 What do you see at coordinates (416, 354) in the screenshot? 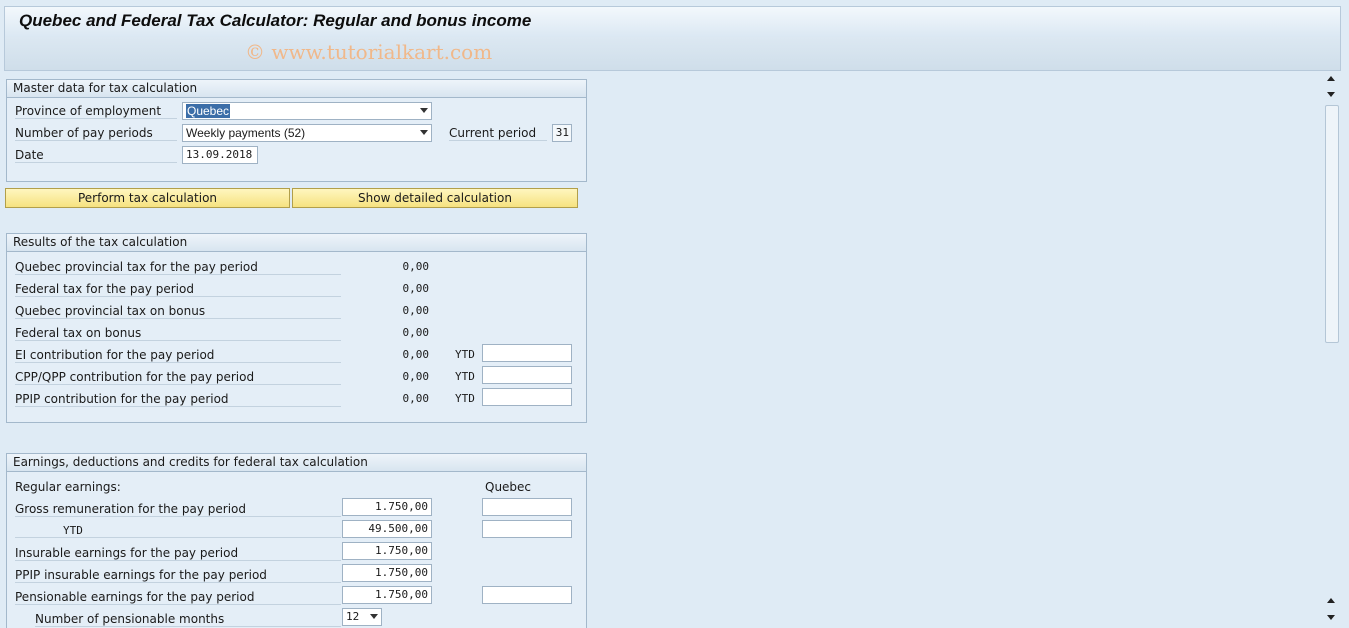
I see `result-value-ei: 0,00` at bounding box center [416, 354].